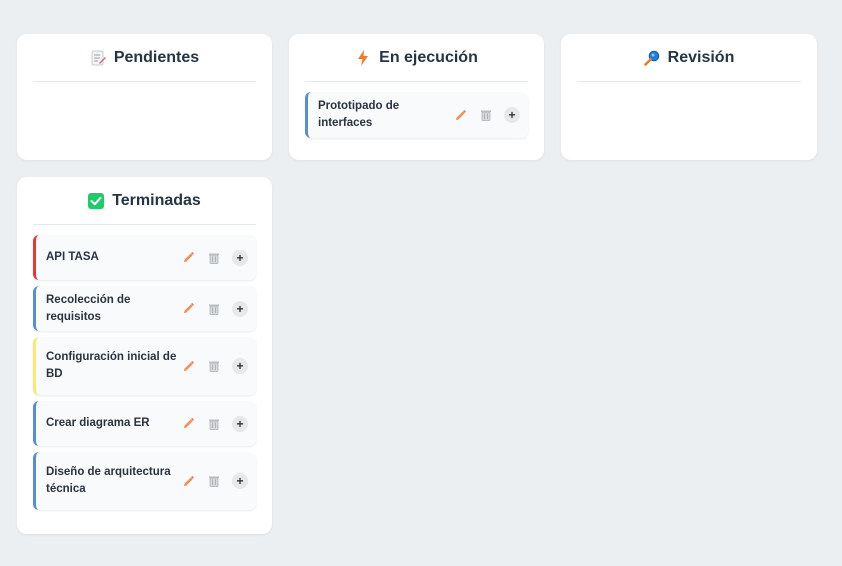 Image resolution: width=842 pixels, height=566 pixels. What do you see at coordinates (428, 57) in the screenshot?
I see `column-title: En ejecución` at bounding box center [428, 57].